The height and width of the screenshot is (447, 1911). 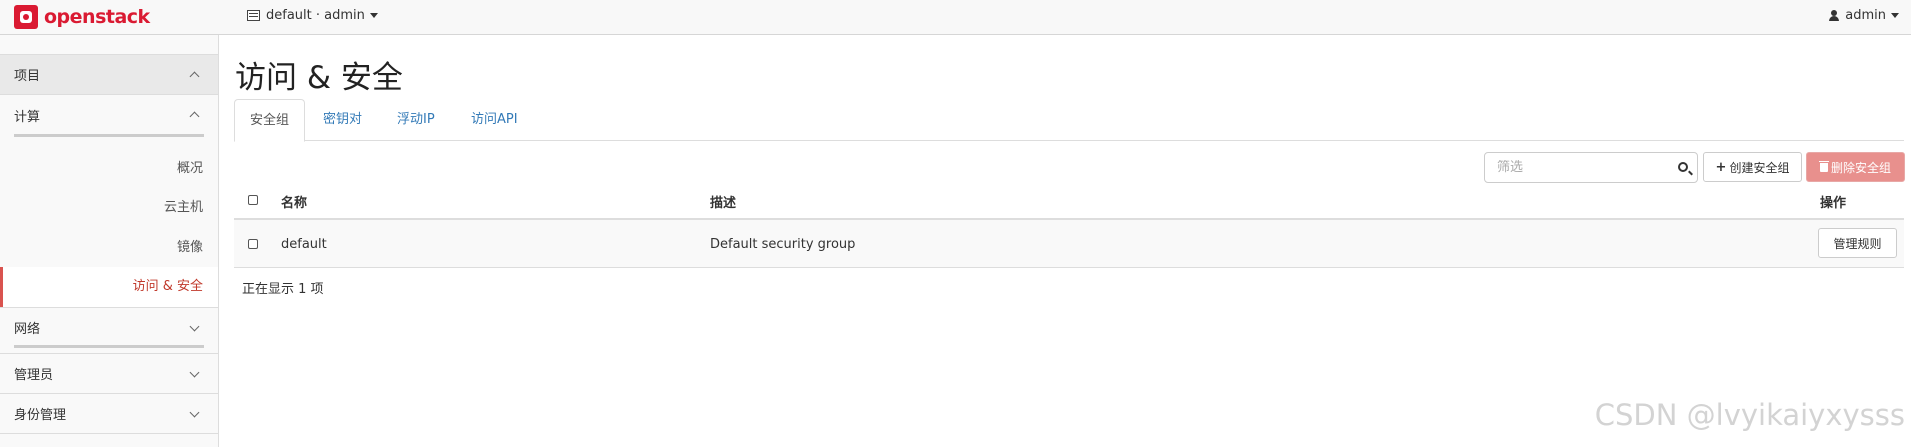 I want to click on watermark: CSDN @lvyikaiyxysss, so click(x=1749, y=415).